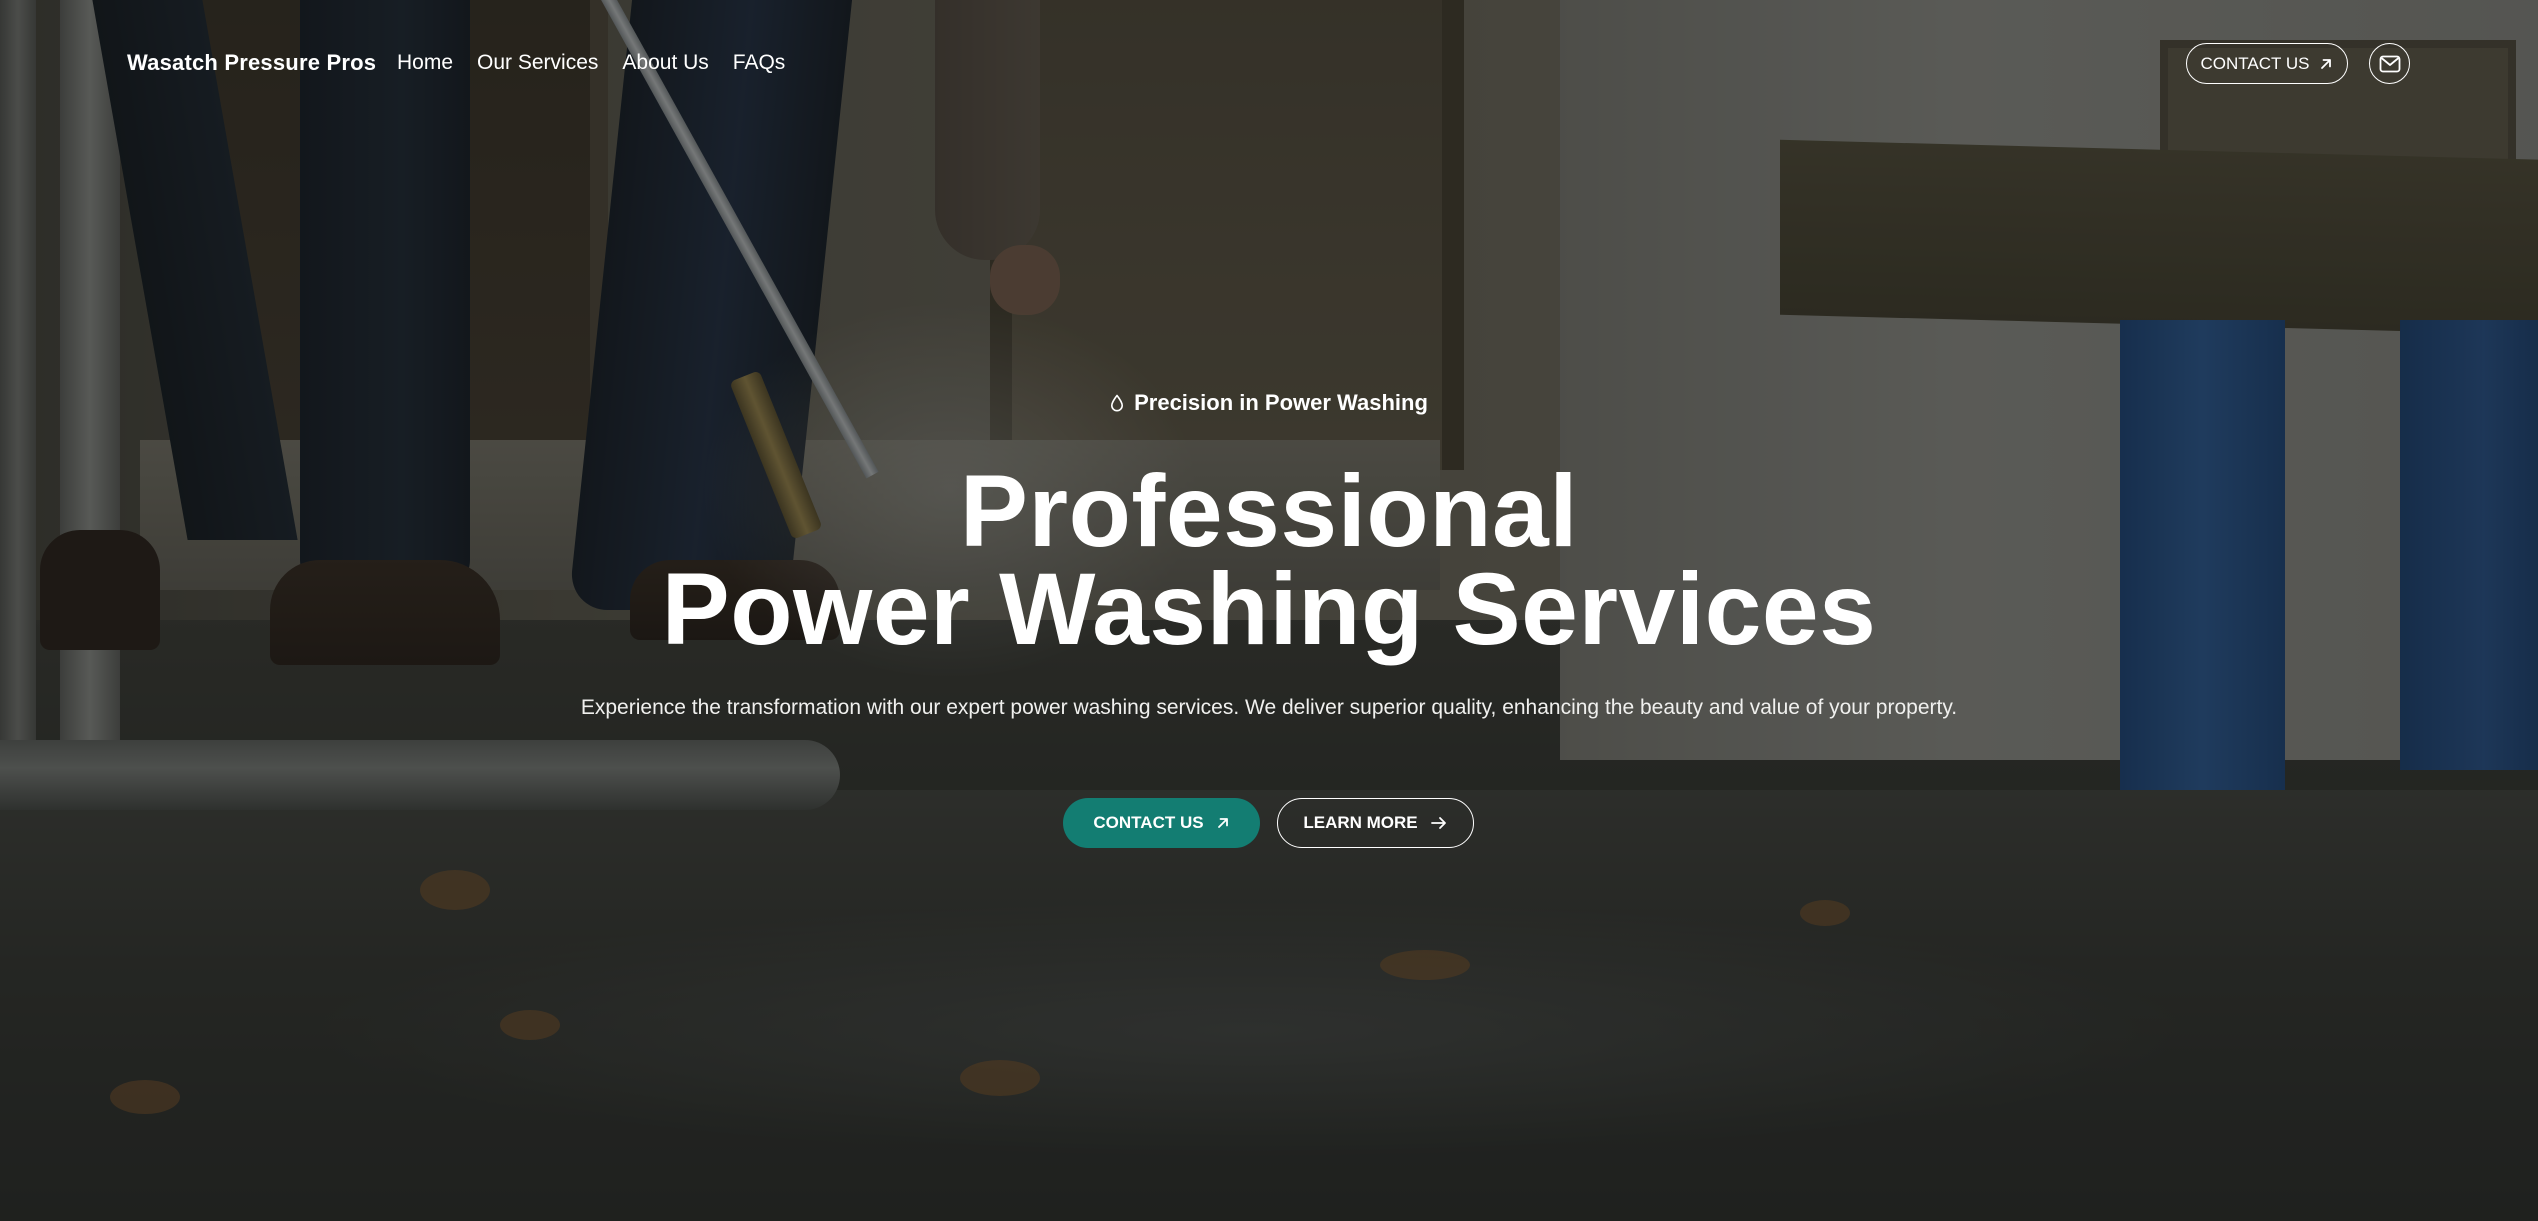 The height and width of the screenshot is (1221, 2538). Describe the element at coordinates (603, 63) in the screenshot. I see `main-nav: Home Our Services About Us FAQs` at that location.